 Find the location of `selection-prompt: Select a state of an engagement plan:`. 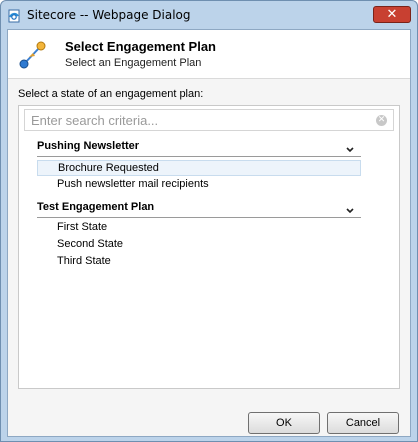

selection-prompt: Select a state of an engagement plan: is located at coordinates (111, 94).